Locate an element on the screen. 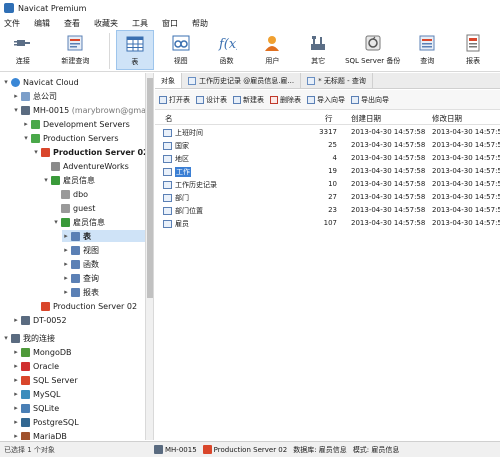 The image size is (500, 457). menu-view: 查看 is located at coordinates (72, 23).